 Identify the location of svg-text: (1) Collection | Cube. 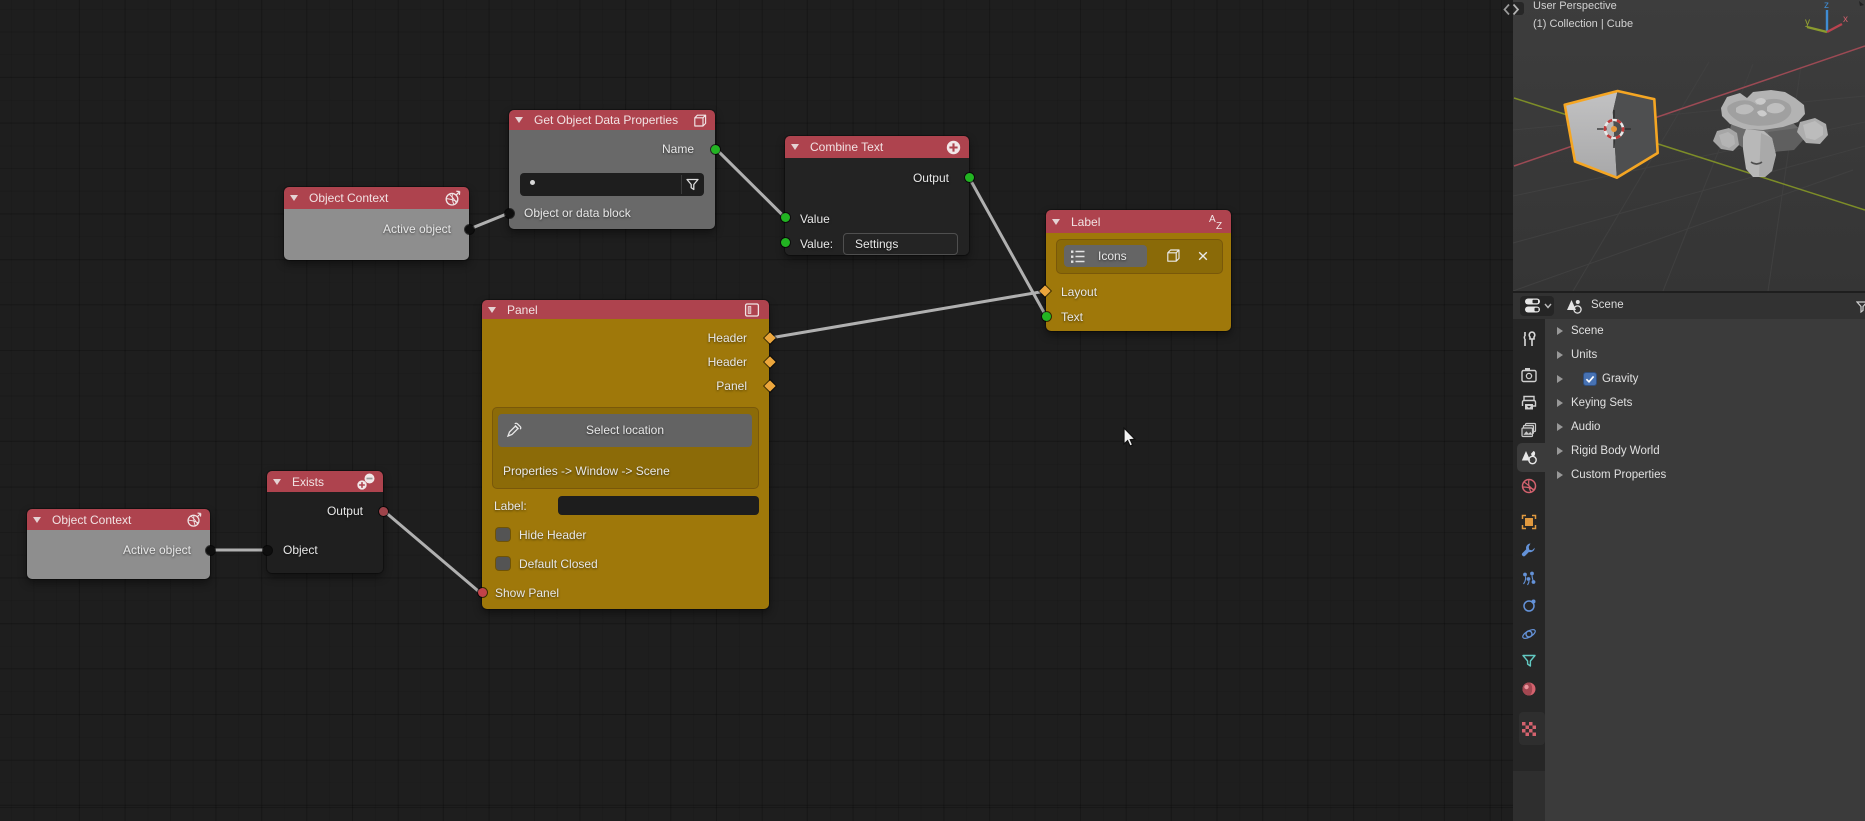
(1583, 24).